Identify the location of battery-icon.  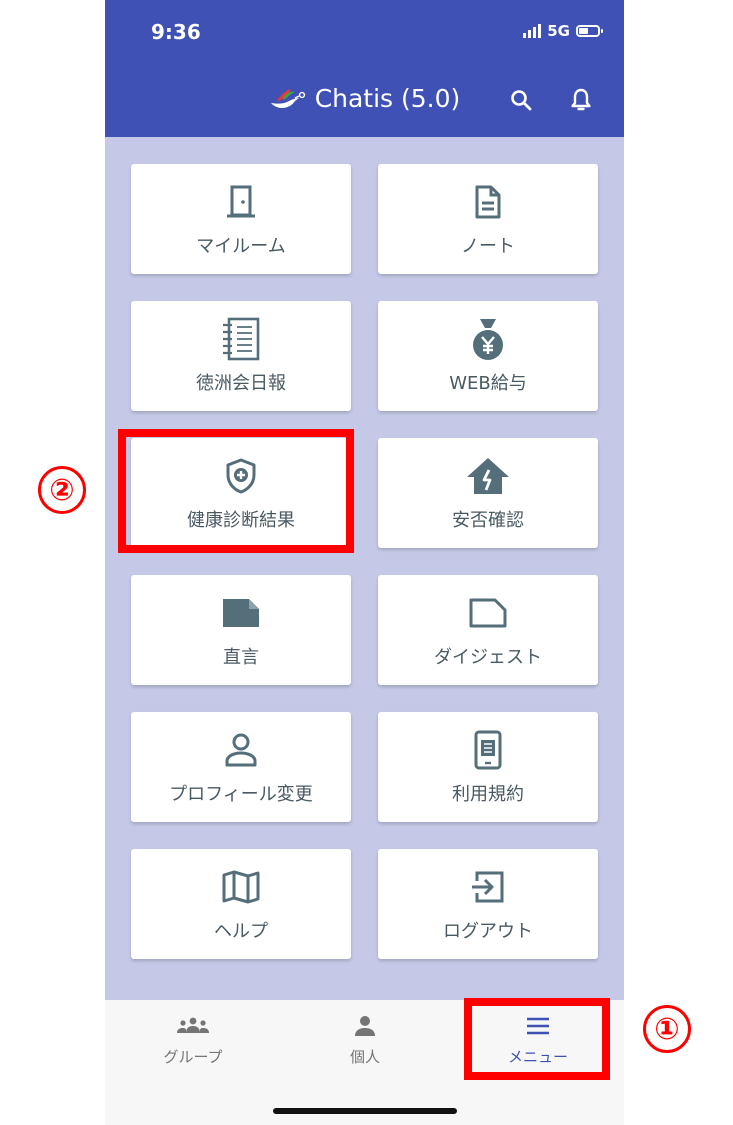
(589, 31).